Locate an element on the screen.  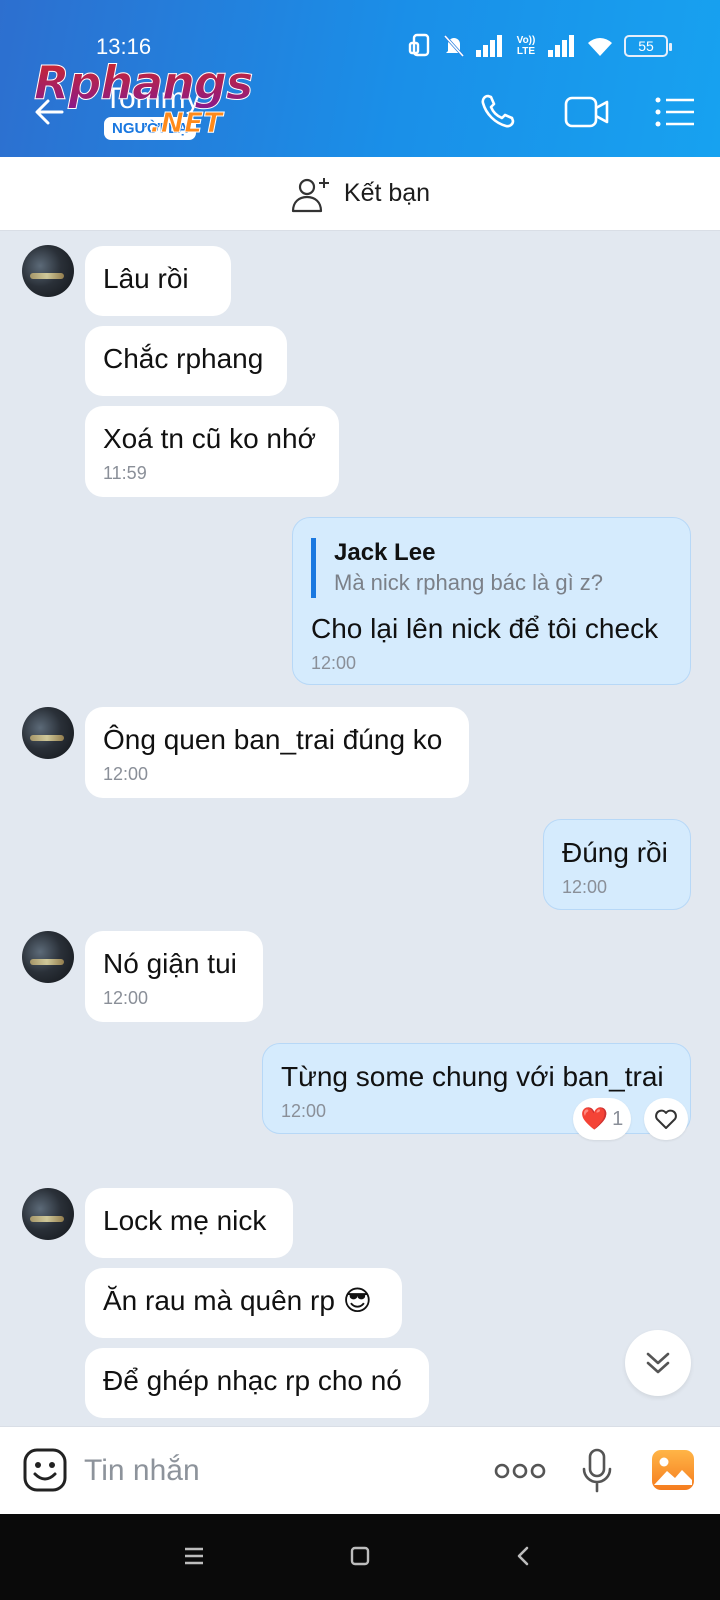
add-friend-bar: Kết bạn is located at coordinates (360, 194).